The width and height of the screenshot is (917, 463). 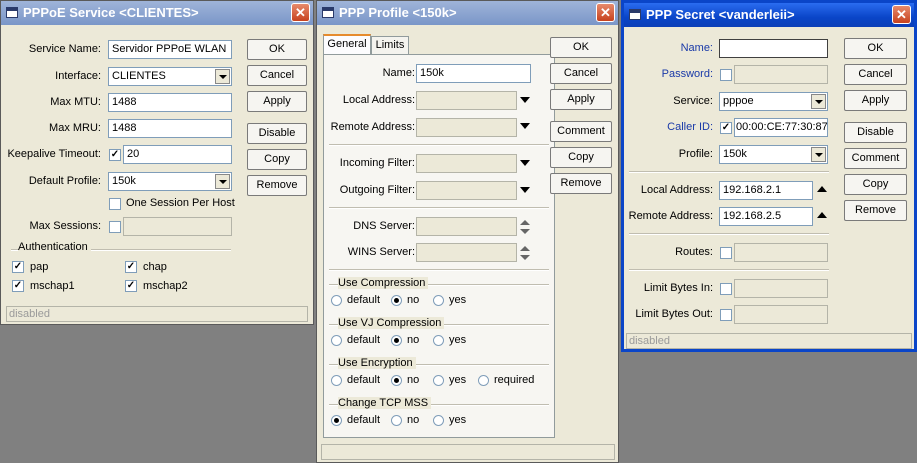 I want to click on mss-yes-label: yes, so click(x=458, y=420).